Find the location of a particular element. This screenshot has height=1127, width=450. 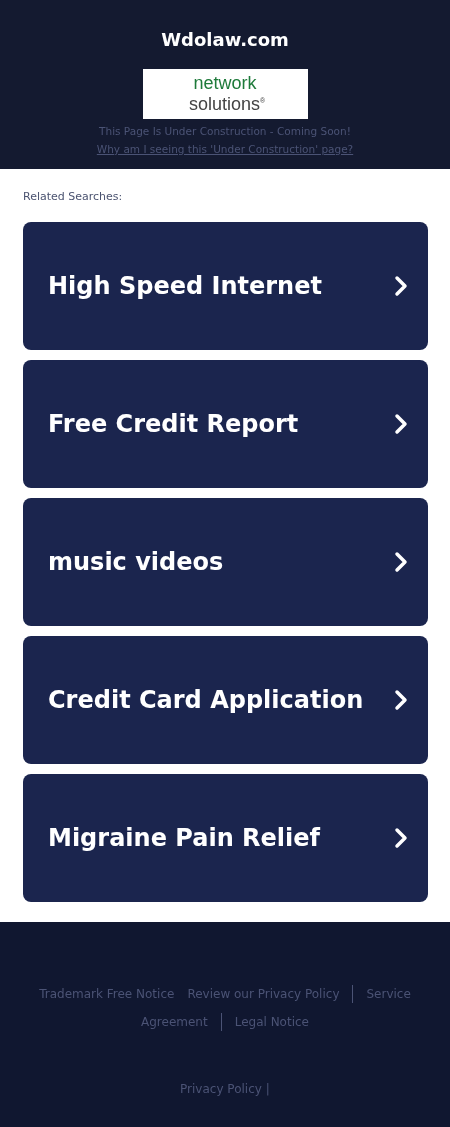

footer-link: Privacy Policy is located at coordinates (221, 1089).